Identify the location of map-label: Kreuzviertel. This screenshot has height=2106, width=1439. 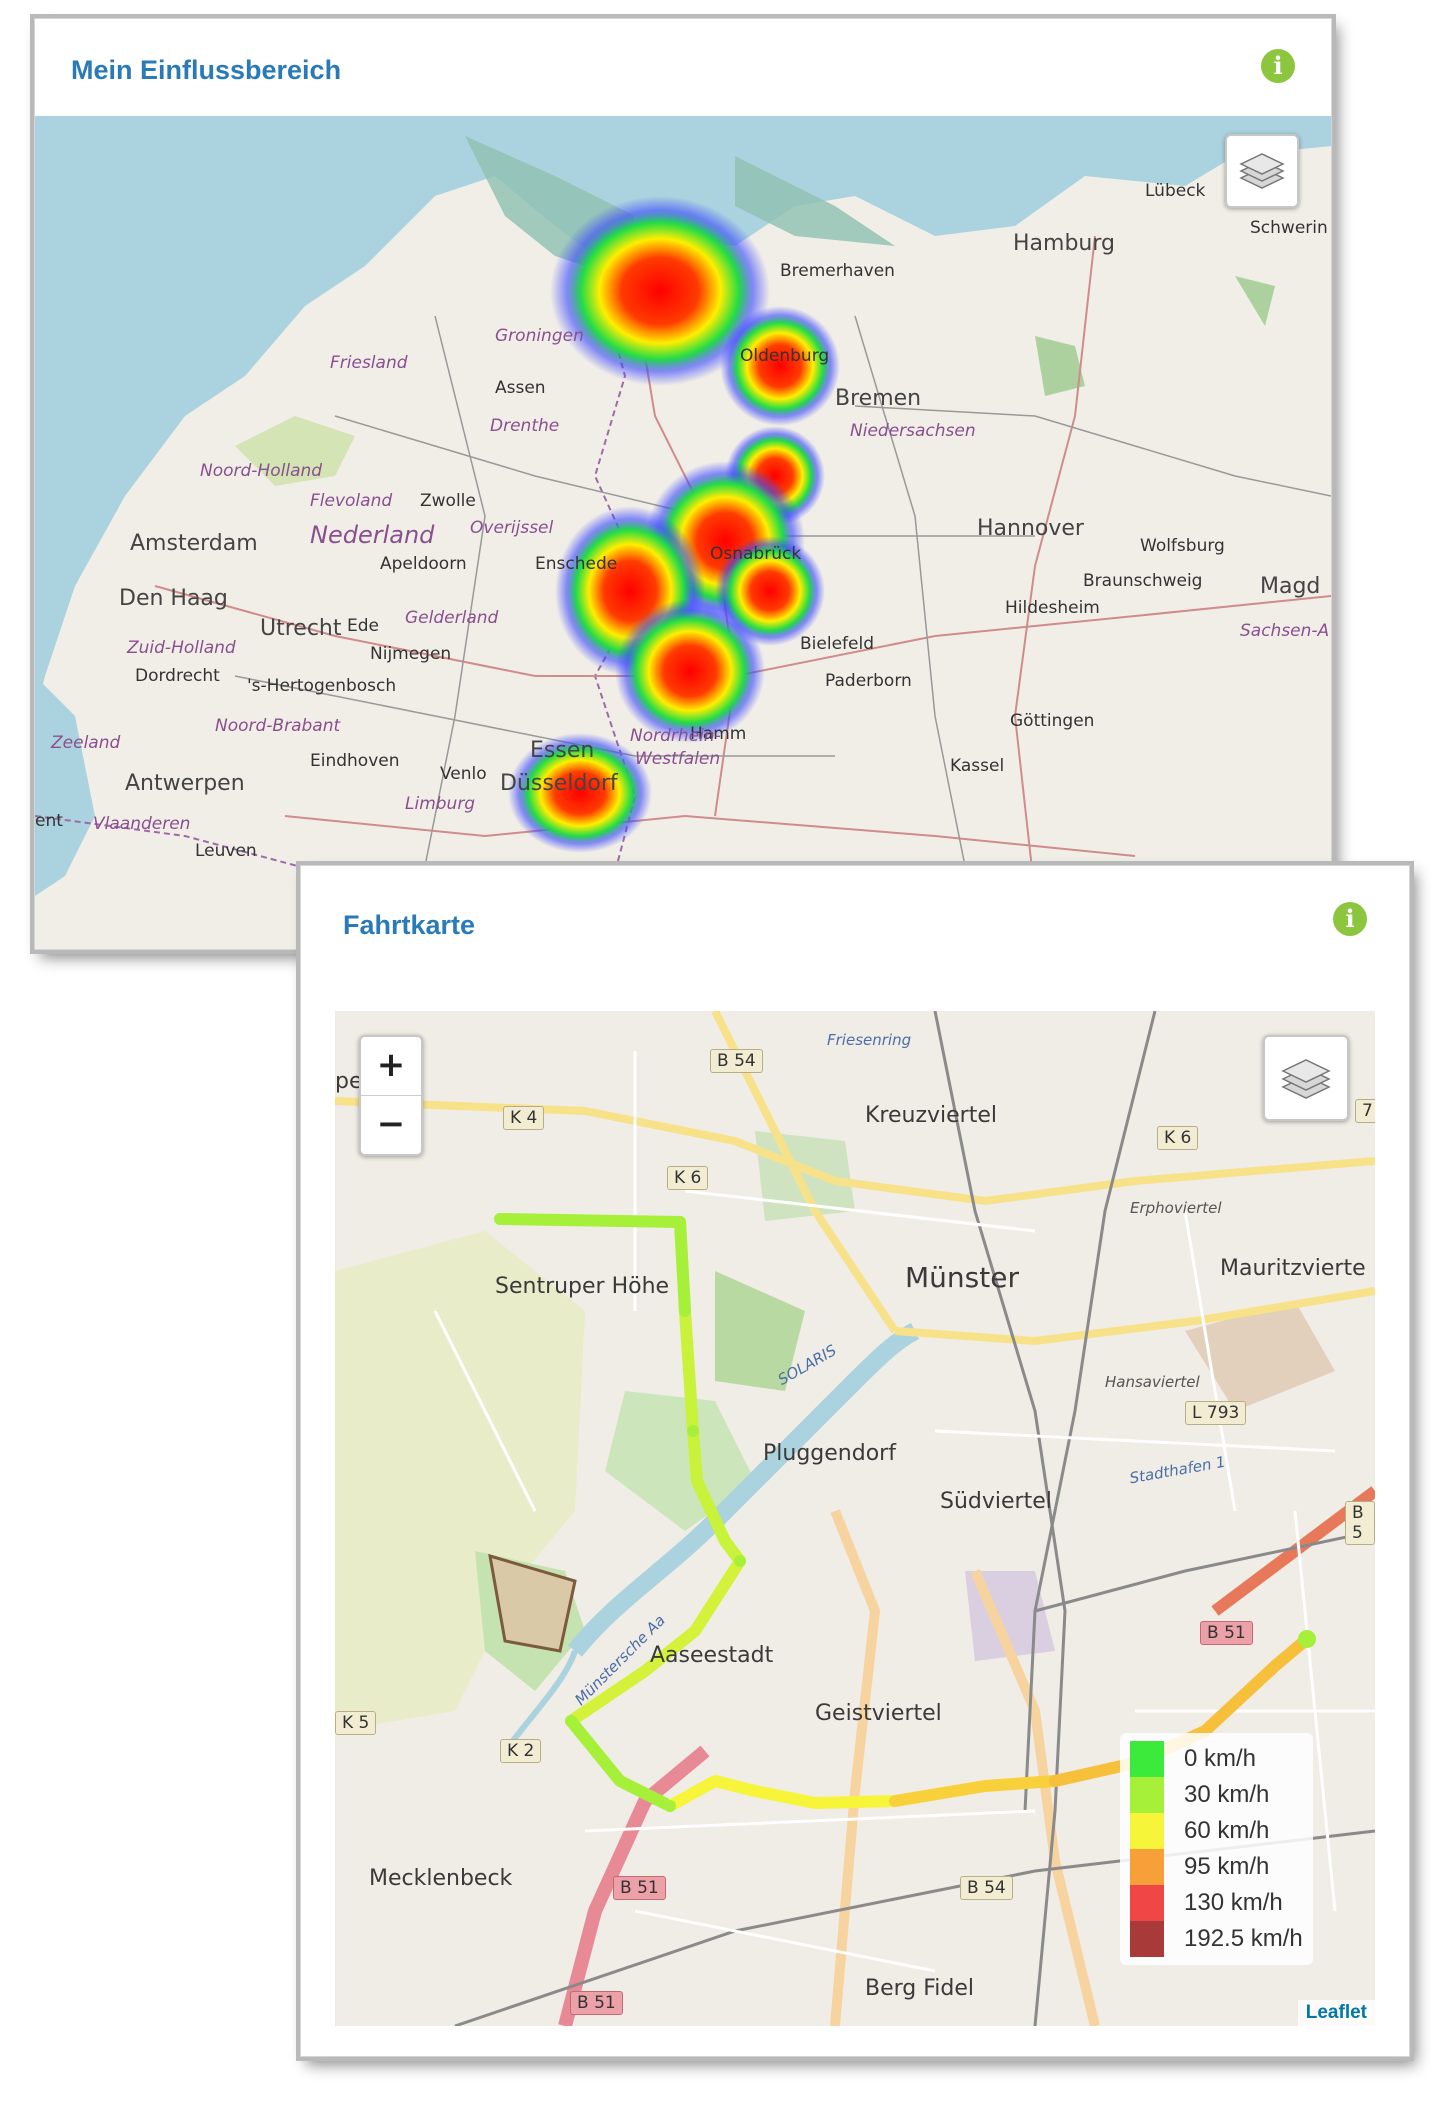
(931, 1115).